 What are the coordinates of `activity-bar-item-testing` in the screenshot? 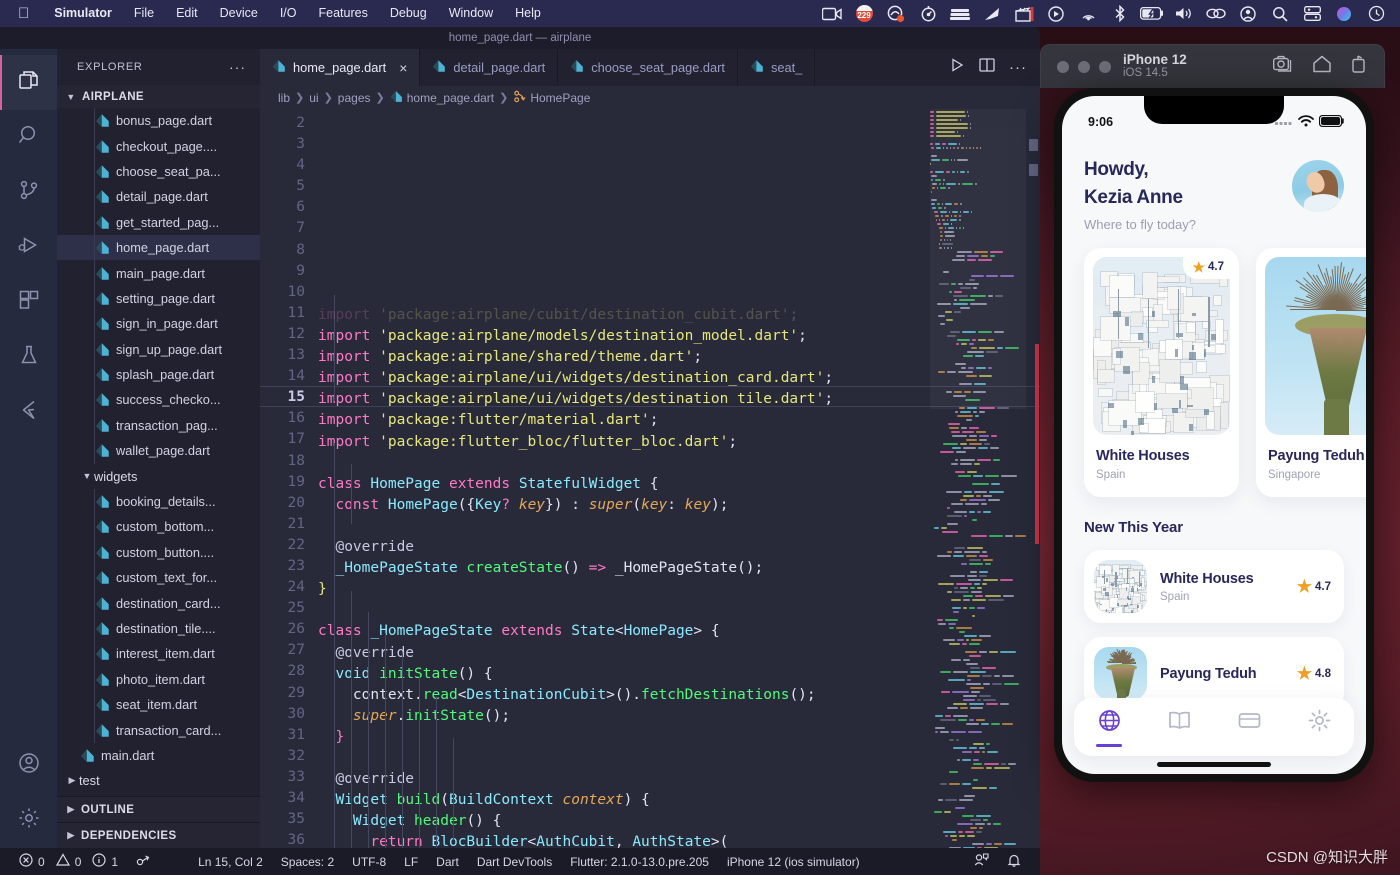 It's located at (28, 357).